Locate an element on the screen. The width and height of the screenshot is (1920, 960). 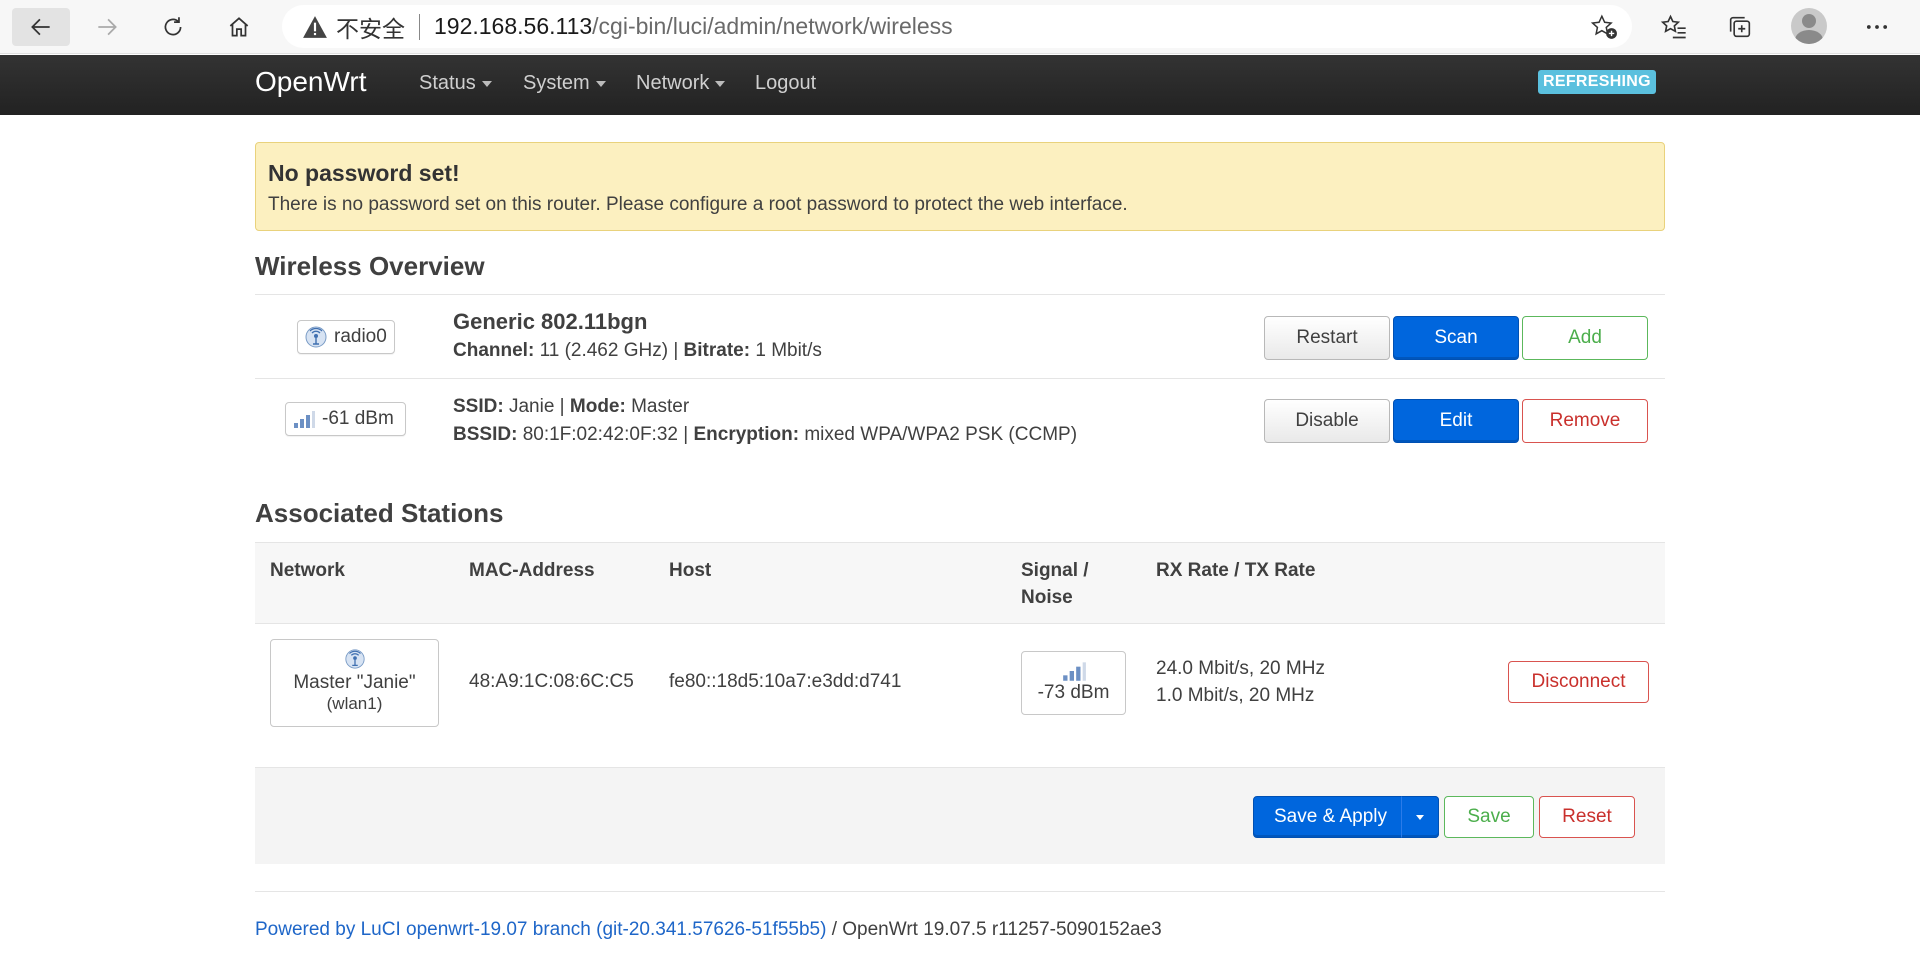
reset-button: Reset is located at coordinates (1587, 817).